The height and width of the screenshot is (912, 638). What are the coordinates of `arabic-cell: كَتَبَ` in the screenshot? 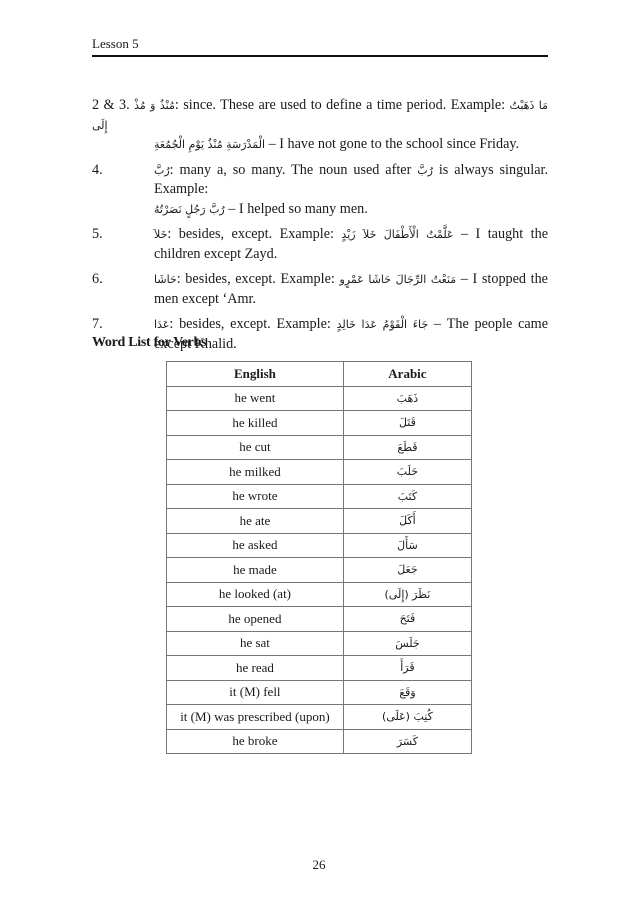 It's located at (407, 496).